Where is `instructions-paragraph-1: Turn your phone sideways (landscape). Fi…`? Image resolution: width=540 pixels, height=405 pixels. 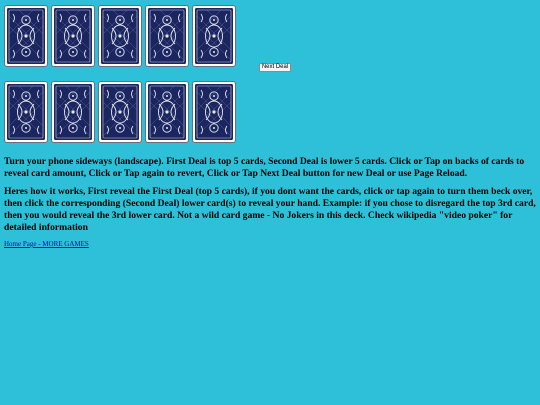 instructions-paragraph-1: Turn your phone sideways (landscape). Fi… is located at coordinates (264, 167).